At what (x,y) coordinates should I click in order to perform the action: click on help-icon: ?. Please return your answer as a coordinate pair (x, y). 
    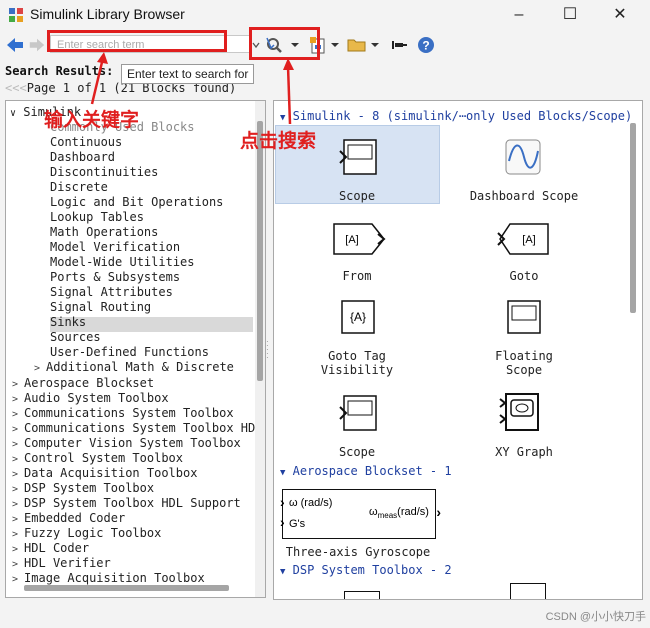
    Looking at the image, I should click on (426, 45).